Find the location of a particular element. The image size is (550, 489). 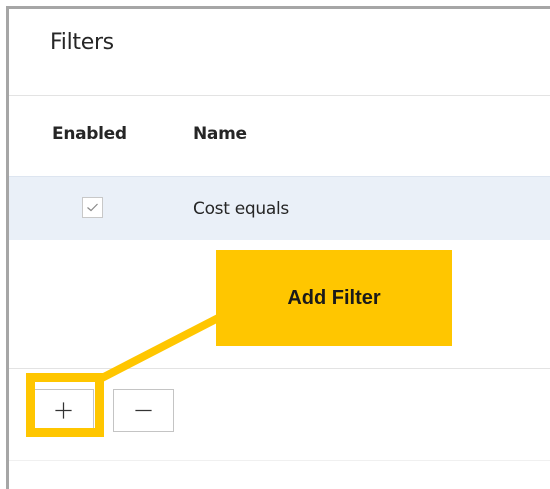

callout-label: Add Filter is located at coordinates (334, 298).